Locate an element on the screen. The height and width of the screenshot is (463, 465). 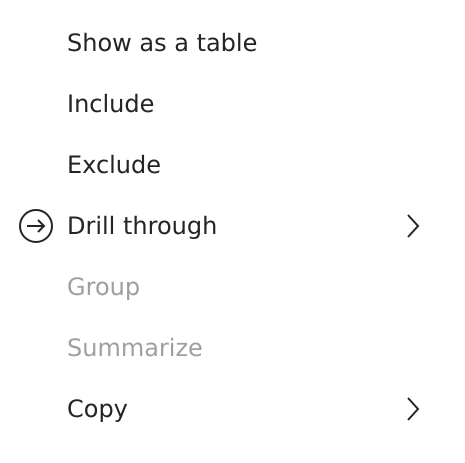
menu-item: Show as a table is located at coordinates (220, 42).